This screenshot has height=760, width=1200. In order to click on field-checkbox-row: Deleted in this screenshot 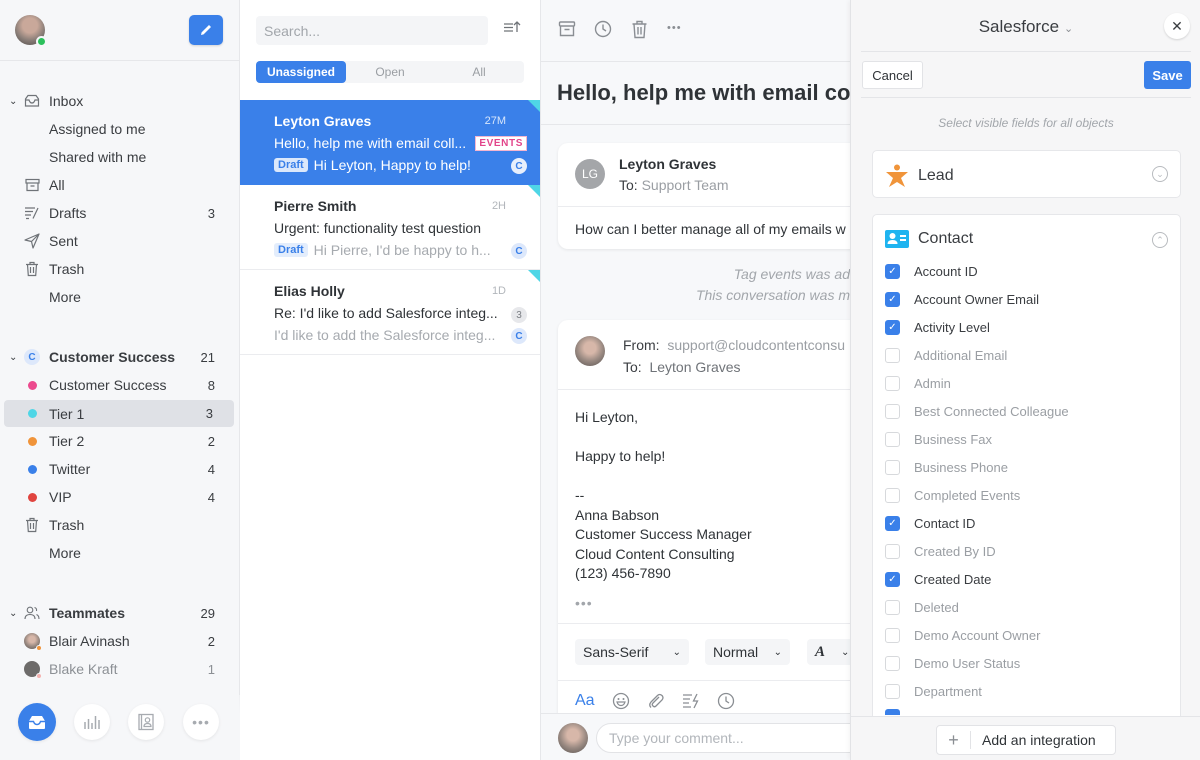, I will do `click(922, 607)`.